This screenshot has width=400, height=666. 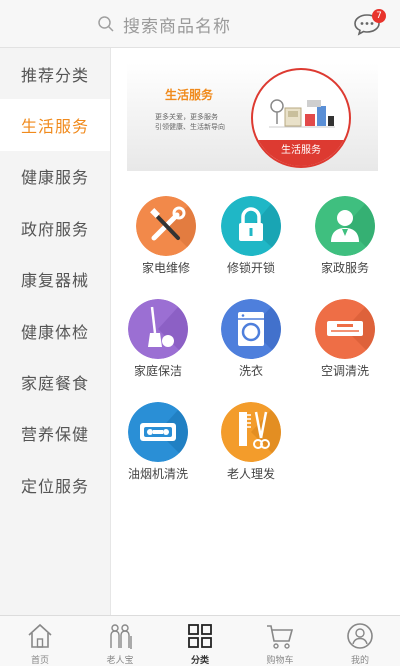 I want to click on sidebar-item-location: 定位服务, so click(x=55, y=484).